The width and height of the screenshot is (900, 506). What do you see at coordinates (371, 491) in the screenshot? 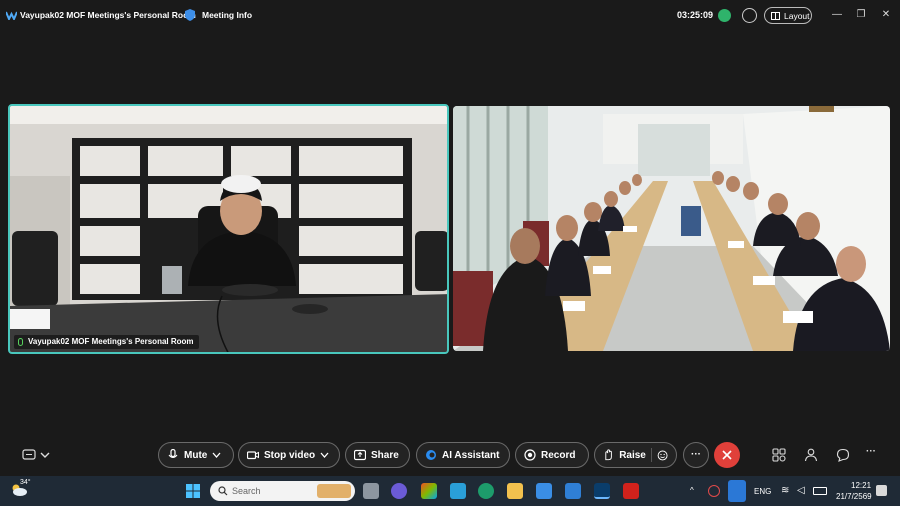
I see `task-view-icon` at bounding box center [371, 491].